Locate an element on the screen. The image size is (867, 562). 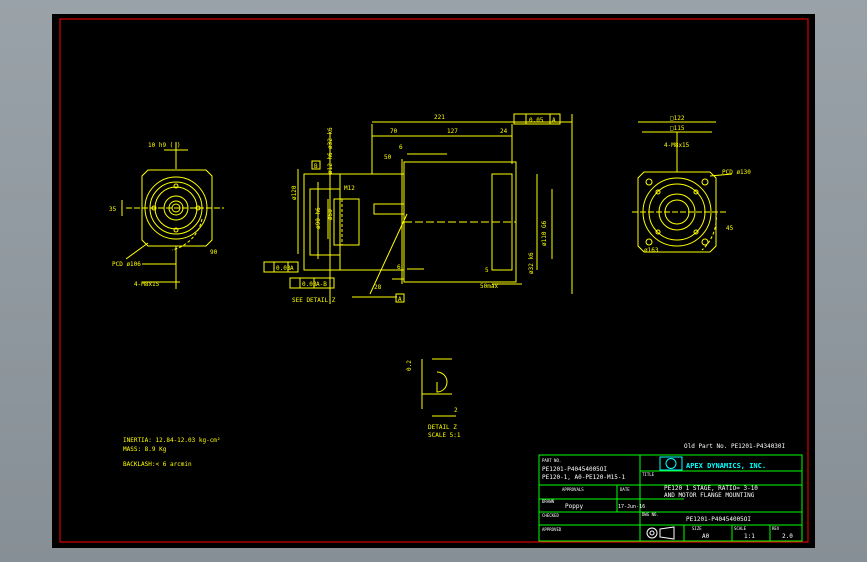
dia32-right-label: ø32 k6 is located at coordinates (531, 263).